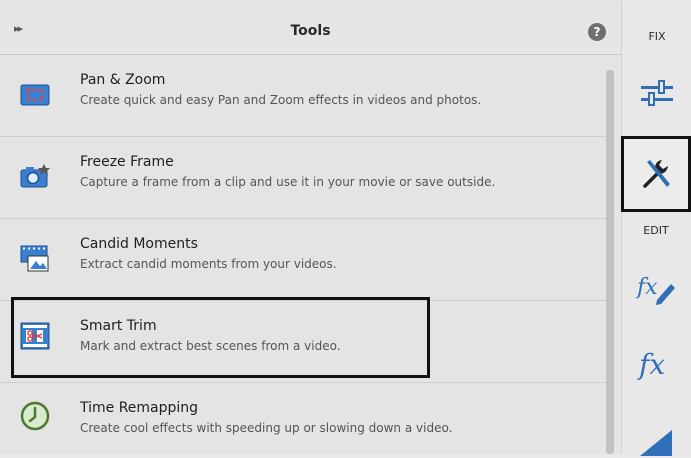 The width and height of the screenshot is (691, 458). I want to click on titles-button, so click(656, 434).